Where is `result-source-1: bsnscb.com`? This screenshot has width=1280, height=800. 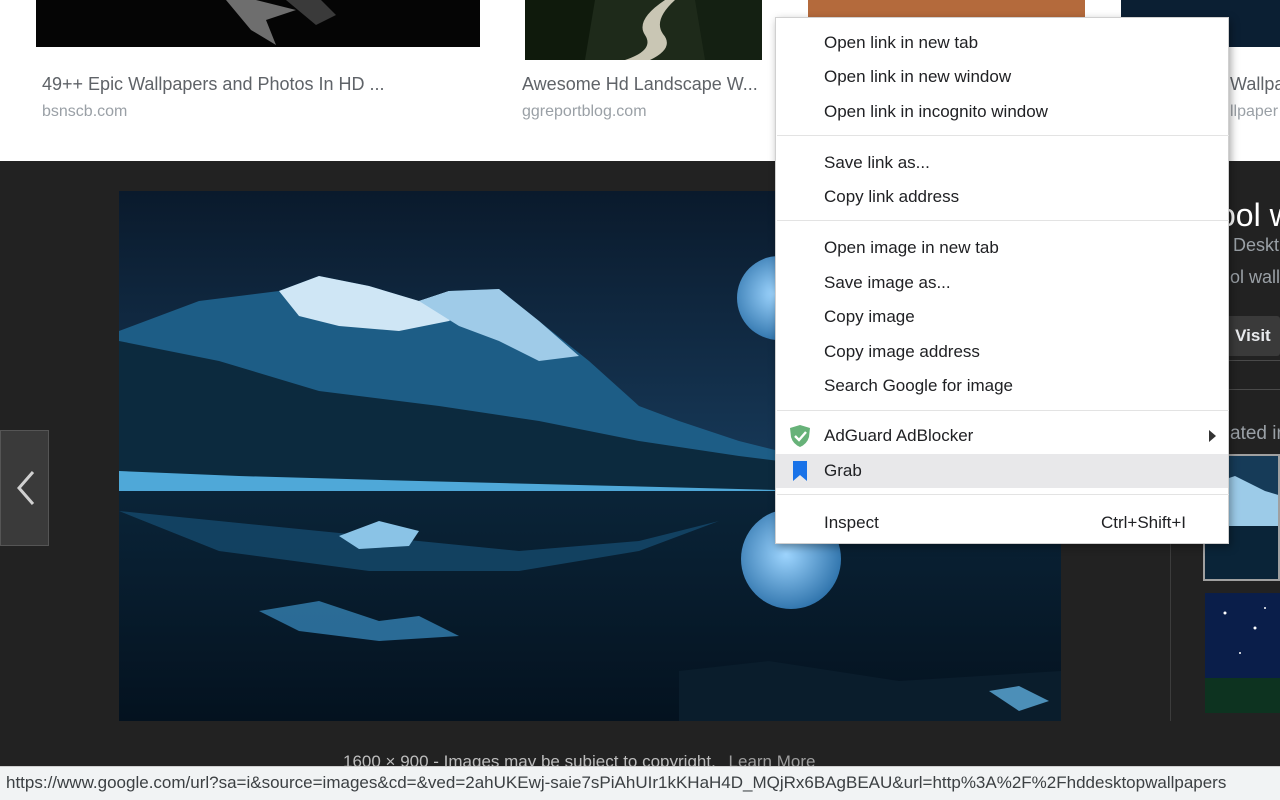 result-source-1: bsnscb.com is located at coordinates (84, 112).